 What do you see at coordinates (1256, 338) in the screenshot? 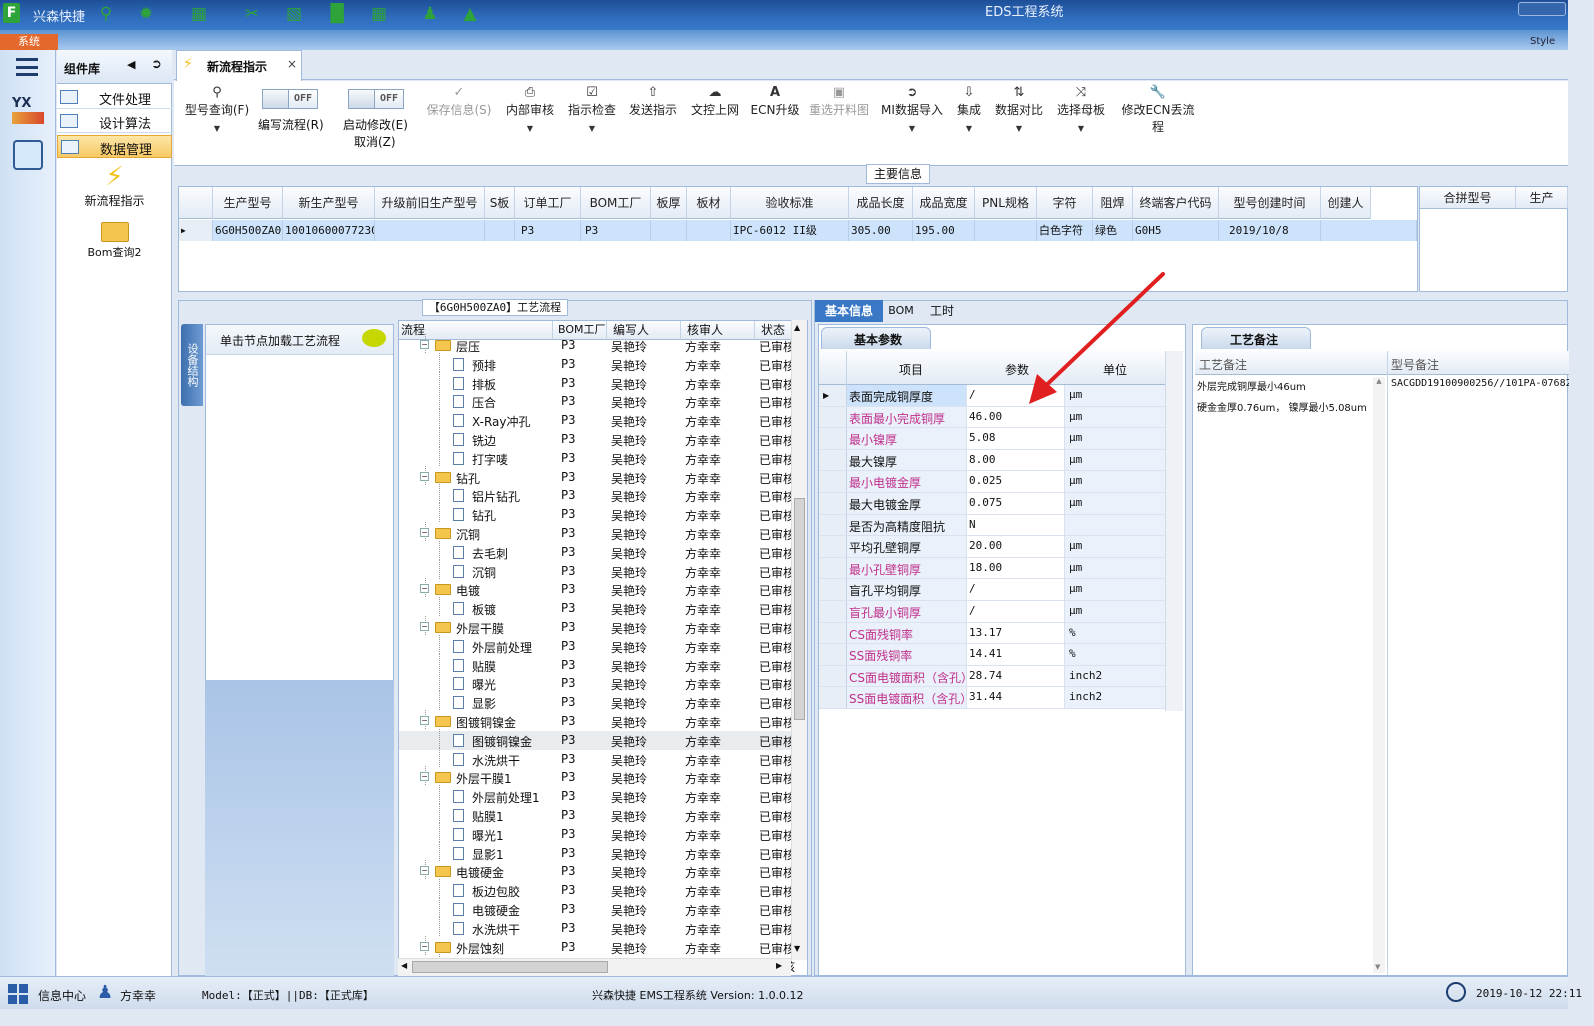
I see `notes-tab: 工艺备注` at bounding box center [1256, 338].